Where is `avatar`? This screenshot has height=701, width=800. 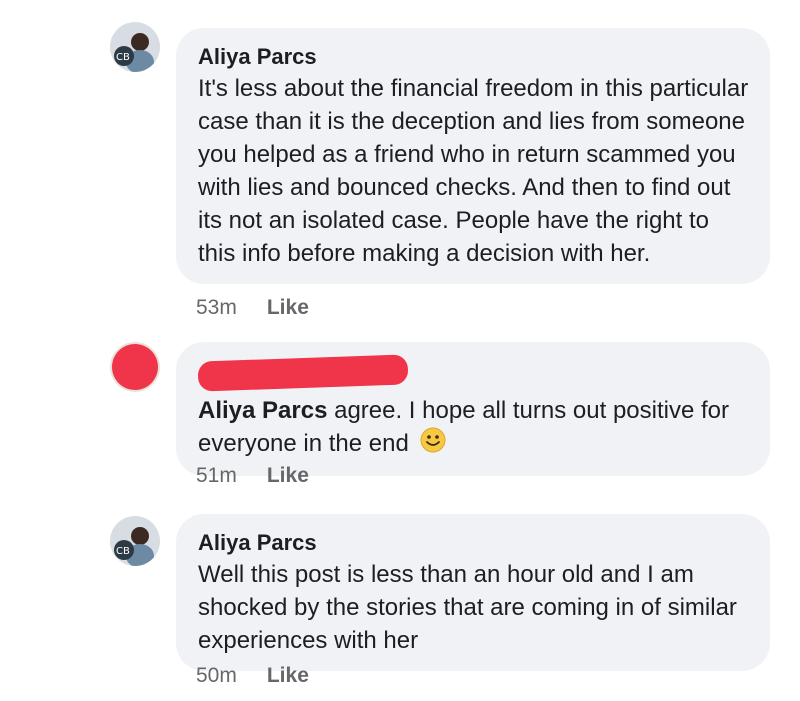
avatar is located at coordinates (135, 367).